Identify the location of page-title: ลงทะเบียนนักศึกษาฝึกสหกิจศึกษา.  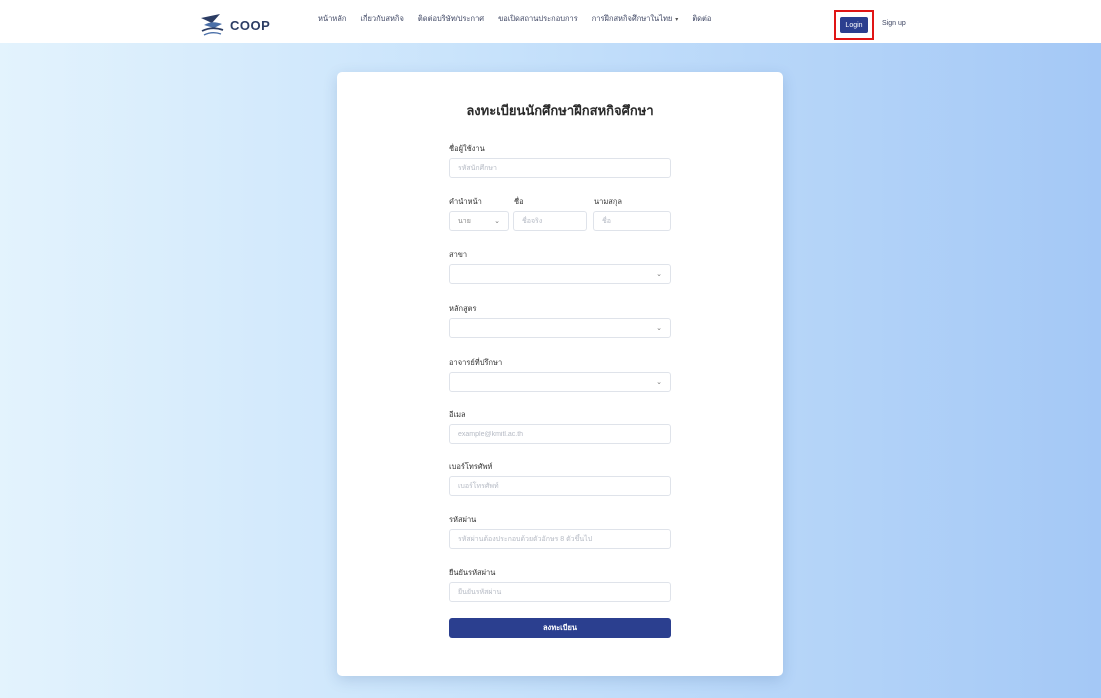
(560, 110).